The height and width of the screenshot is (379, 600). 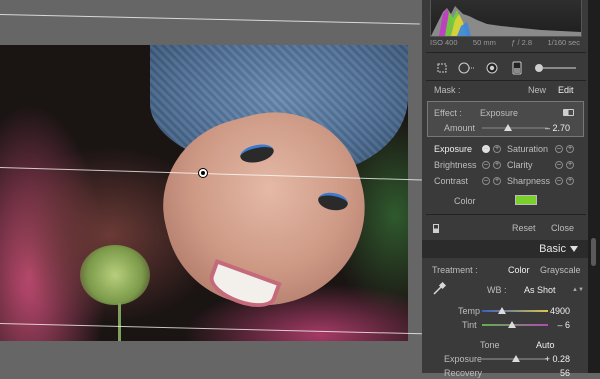 What do you see at coordinates (522, 42) in the screenshot?
I see `aperture-readout: ƒ / 2.8` at bounding box center [522, 42].